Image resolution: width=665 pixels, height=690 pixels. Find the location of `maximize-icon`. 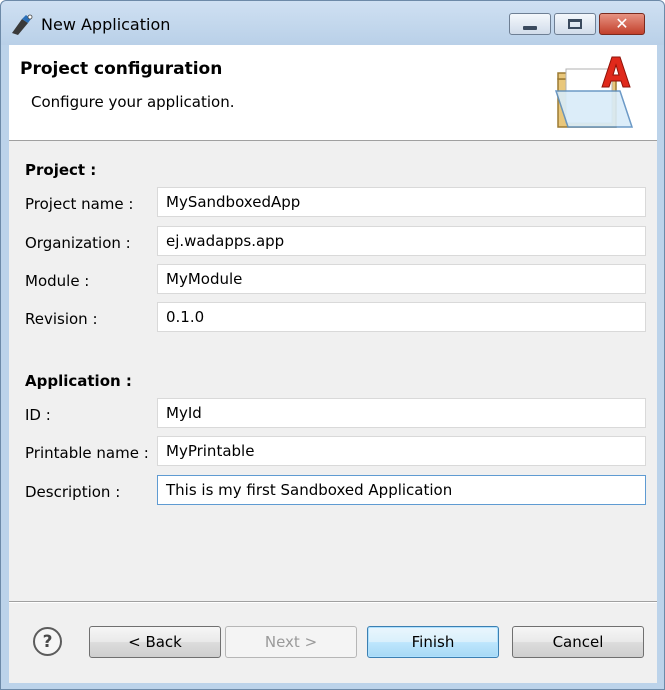

maximize-icon is located at coordinates (575, 24).